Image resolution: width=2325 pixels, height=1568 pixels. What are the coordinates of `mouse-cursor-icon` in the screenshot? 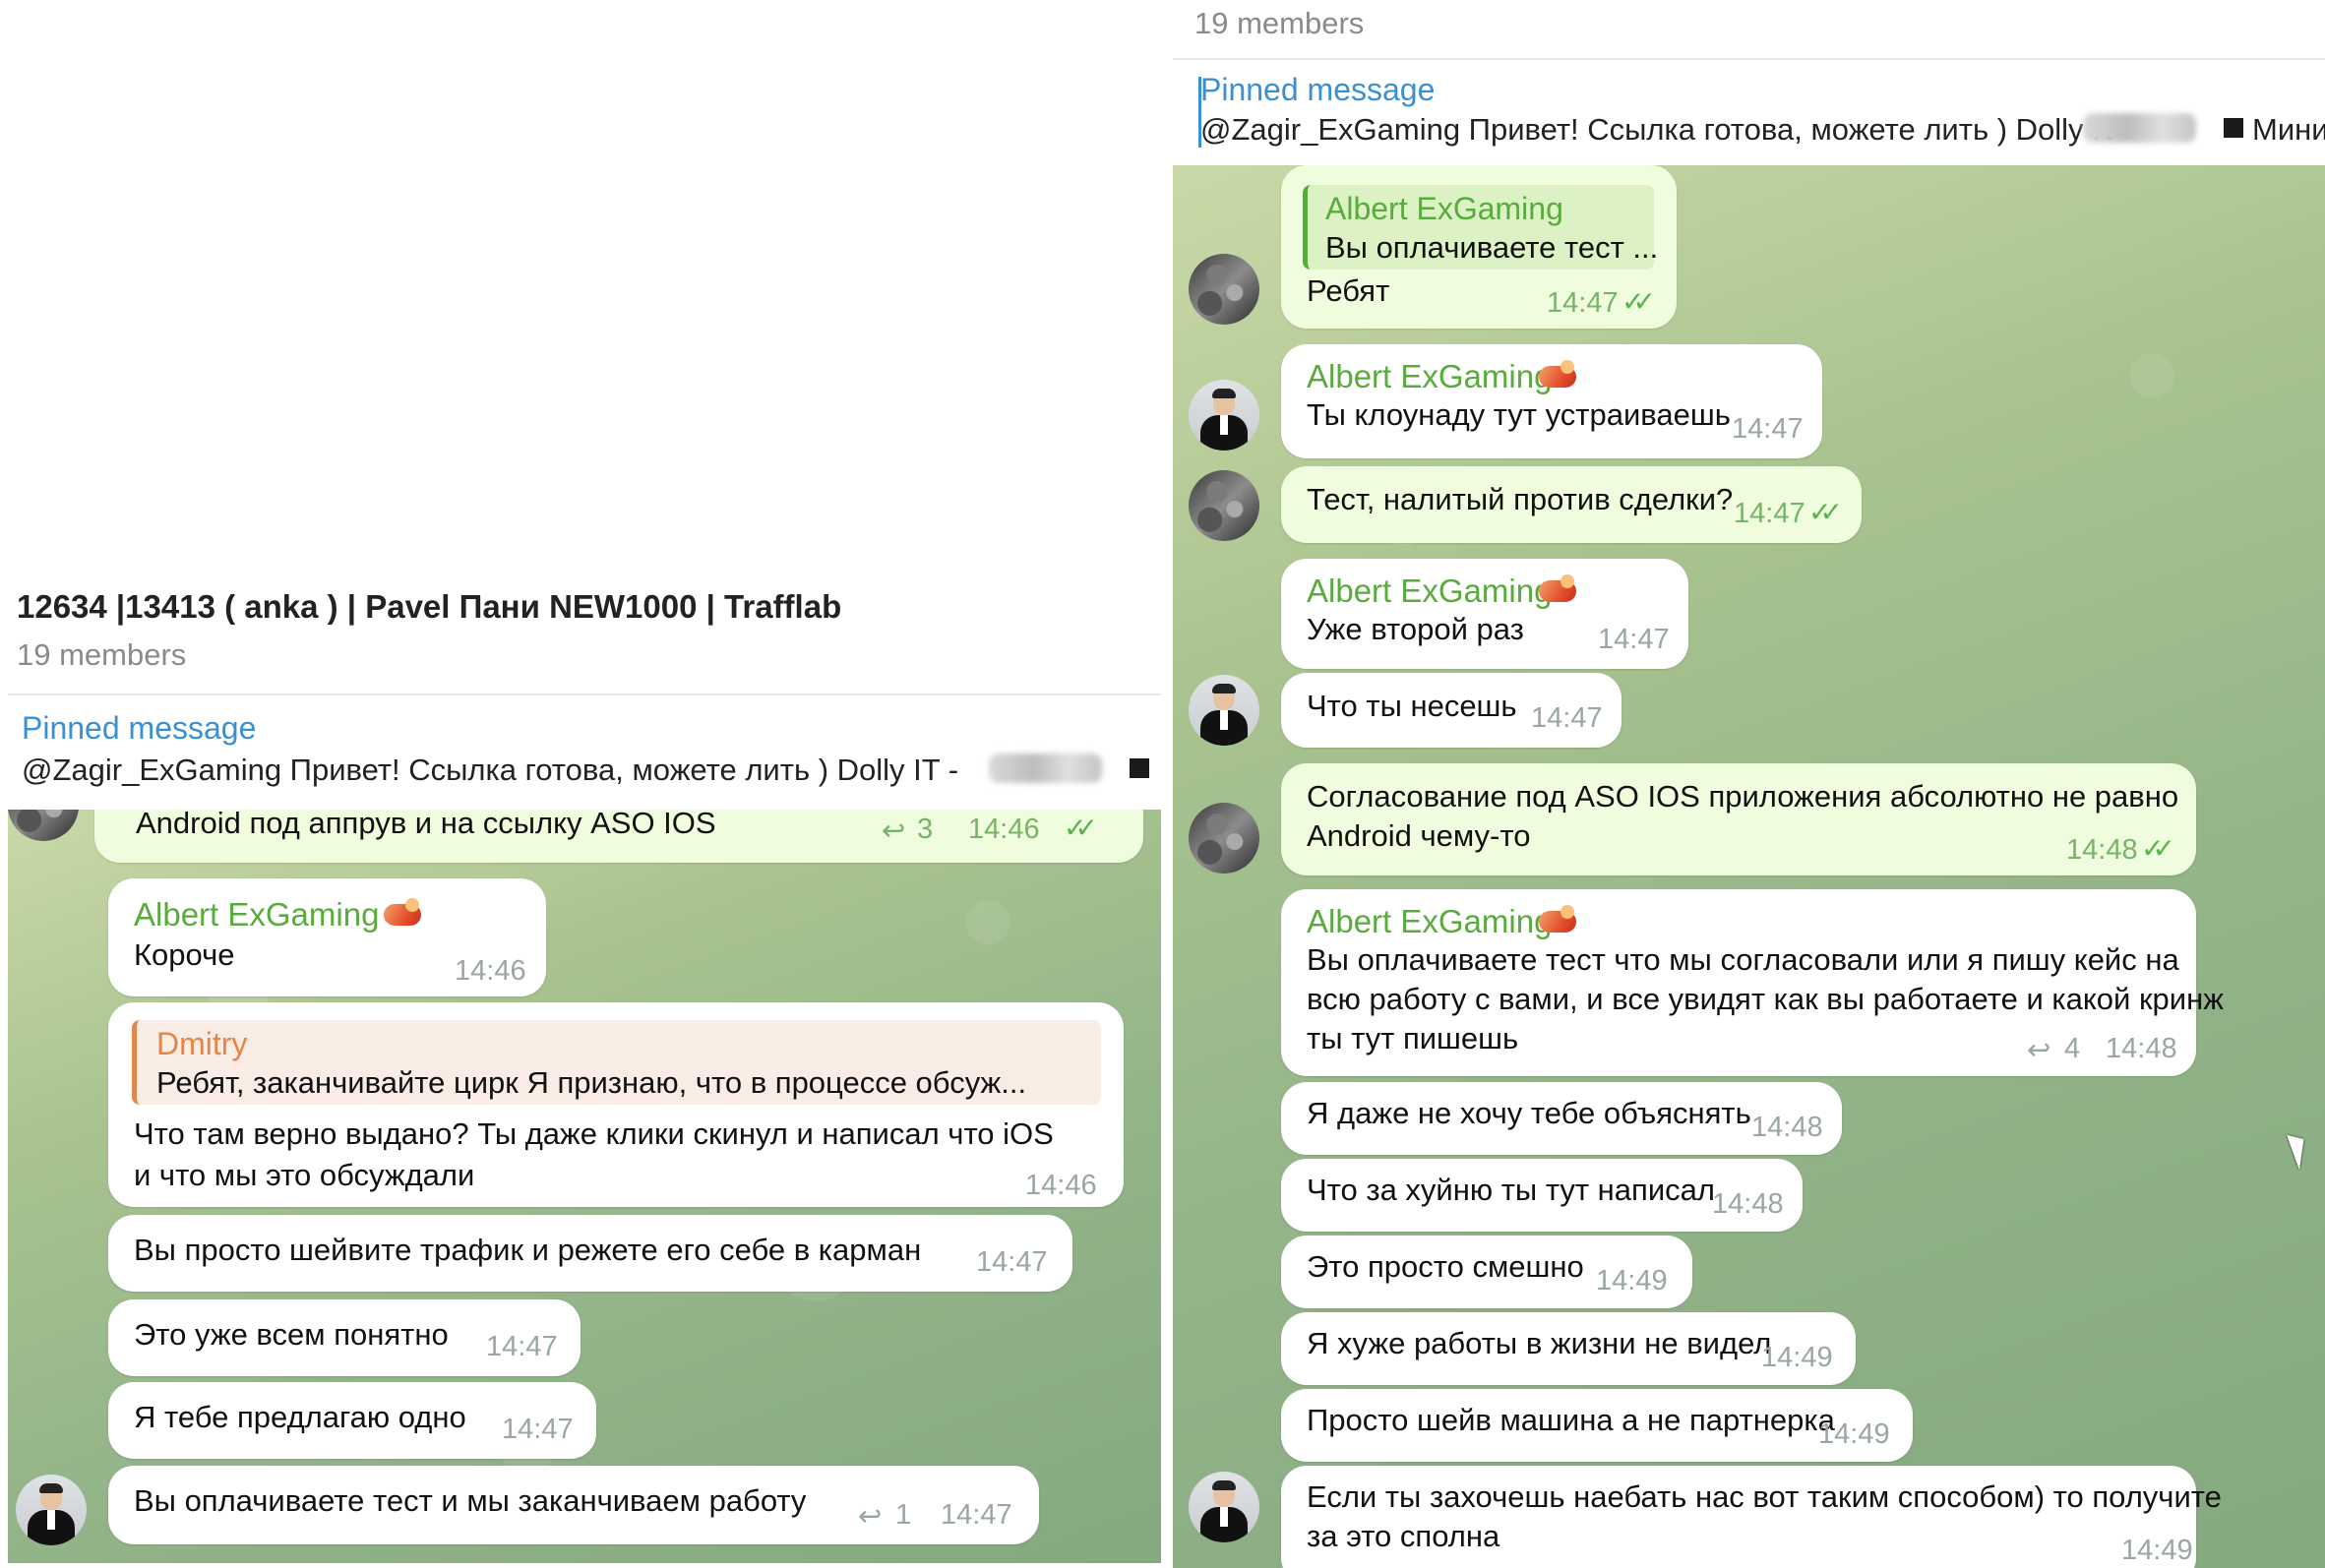 It's located at (2300, 1150).